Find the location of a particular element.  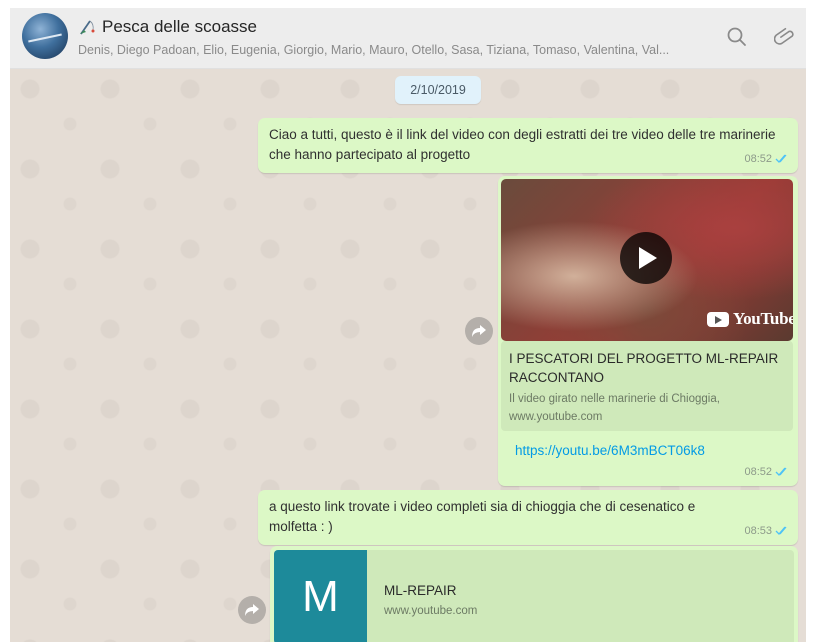

video-thumbnail: YouTube is located at coordinates (647, 260).